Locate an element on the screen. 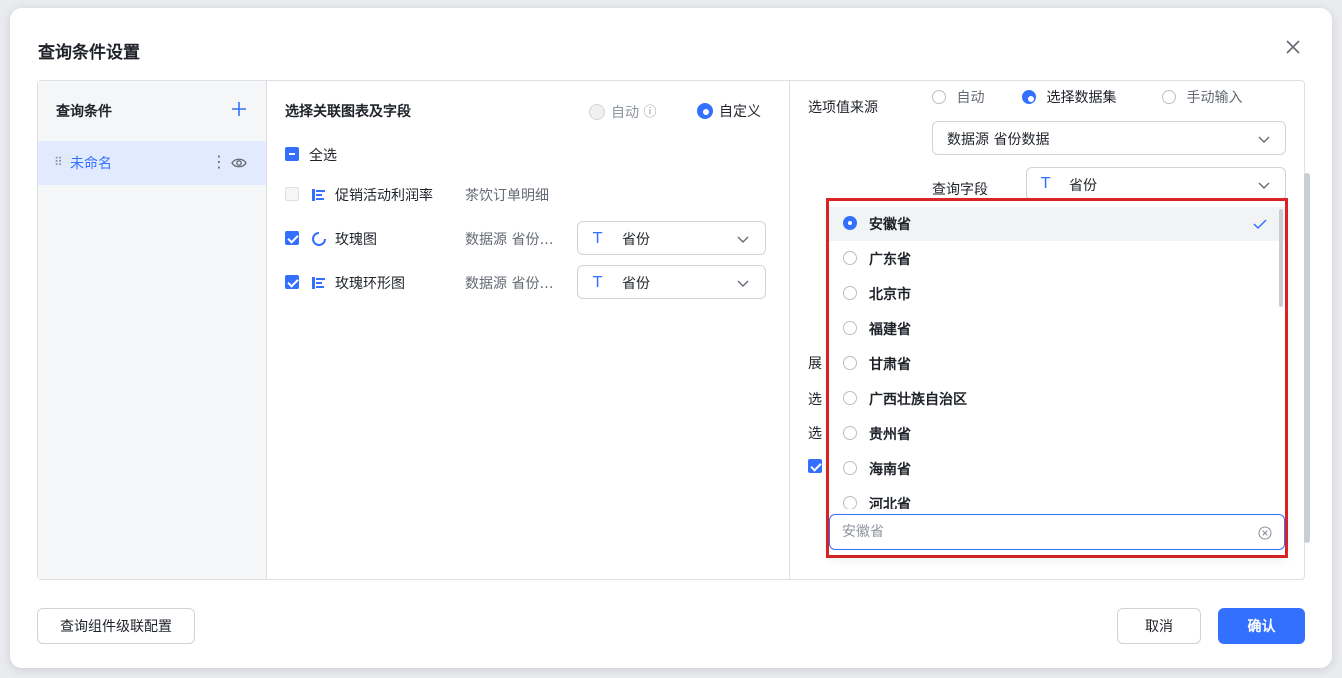 Image resolution: width=1342 pixels, height=678 pixels. chart-row: 玫瑰环形图 数据源 省份… T 省份 is located at coordinates (525, 283).